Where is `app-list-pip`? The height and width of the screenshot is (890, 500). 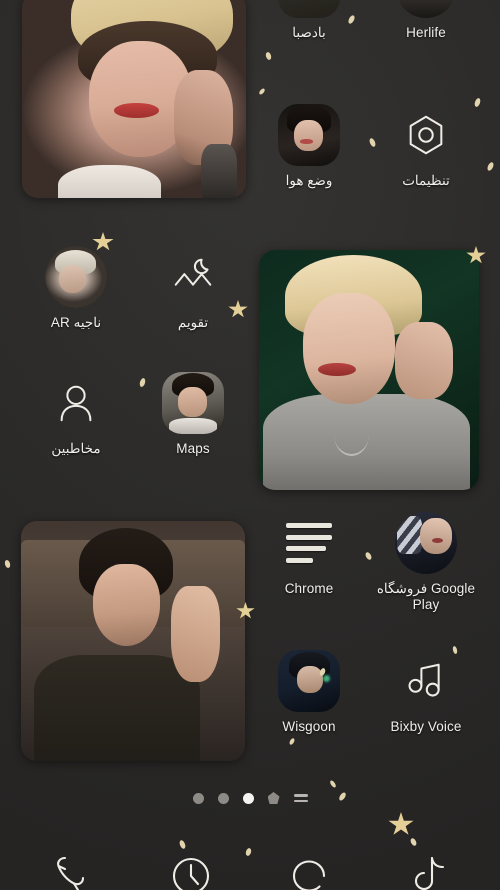
app-list-pip is located at coordinates (300, 798).